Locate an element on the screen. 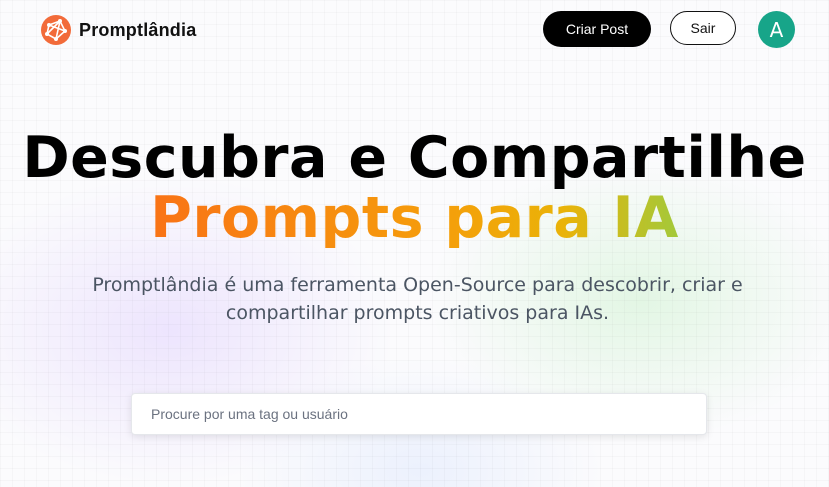  globe-network-icon is located at coordinates (56, 30).